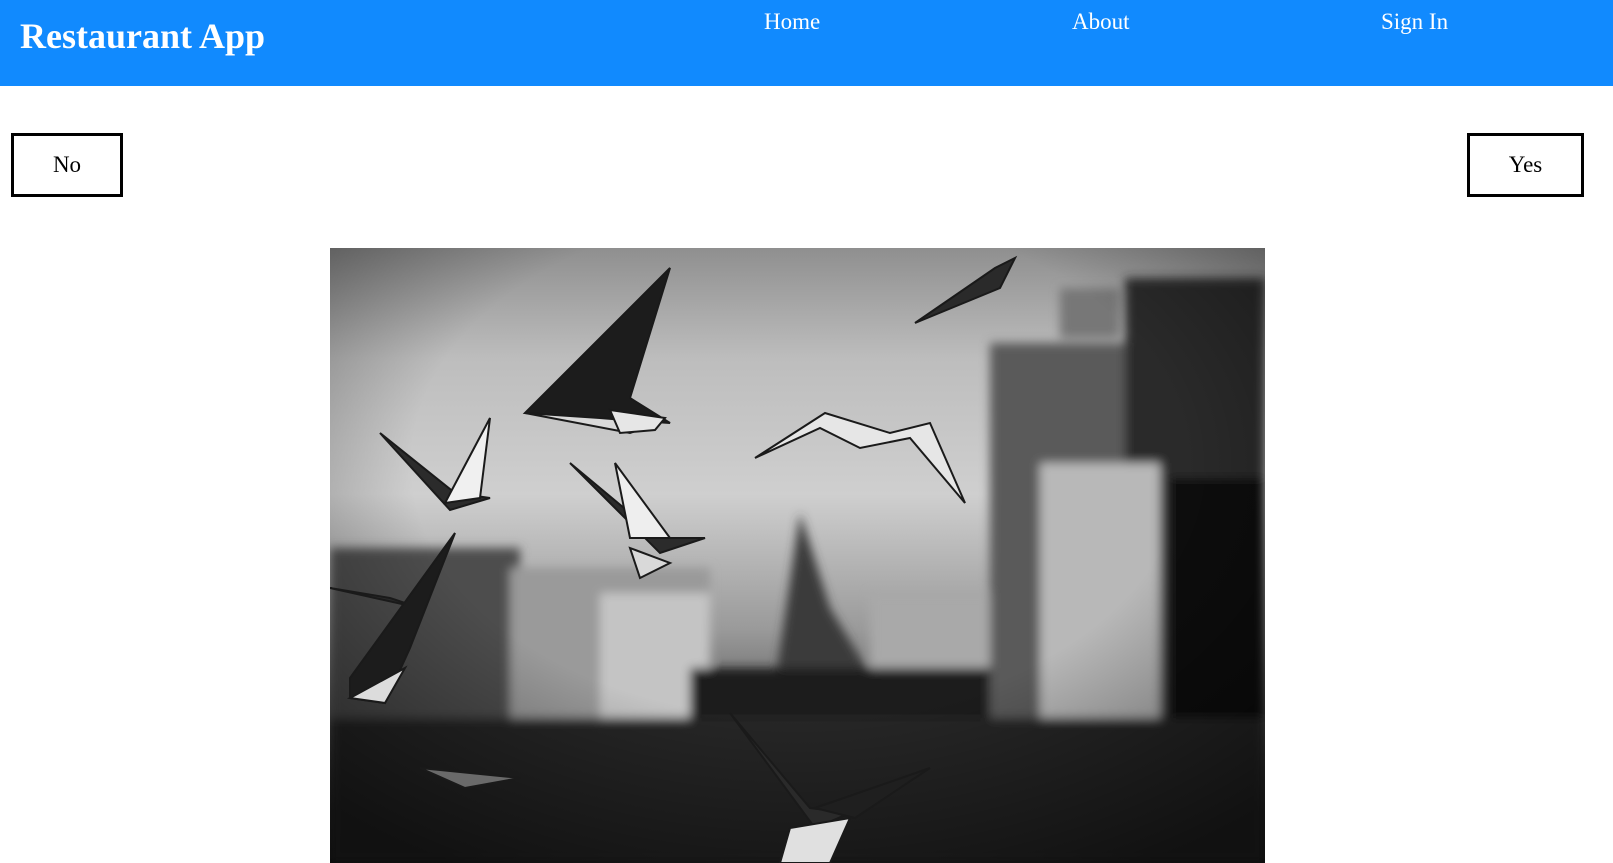 This screenshot has height=863, width=1613. What do you see at coordinates (792, 22) in the screenshot?
I see `nav-link-home: Home` at bounding box center [792, 22].